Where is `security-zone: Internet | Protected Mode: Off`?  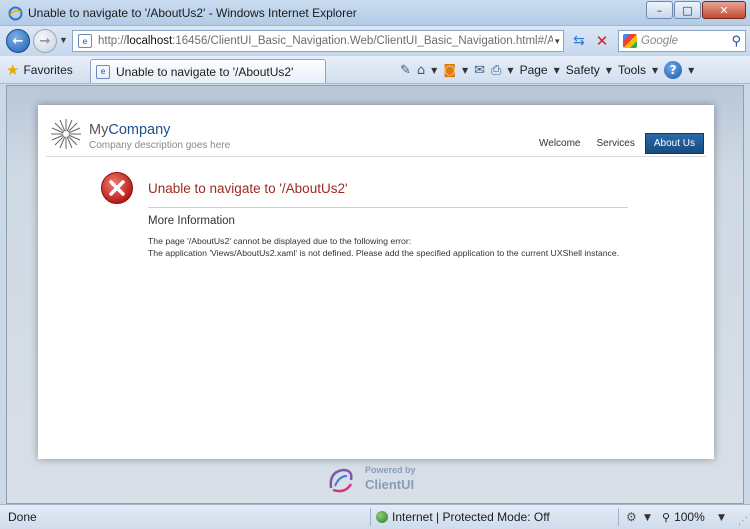 security-zone: Internet | Protected Mode: Off is located at coordinates (463, 517).